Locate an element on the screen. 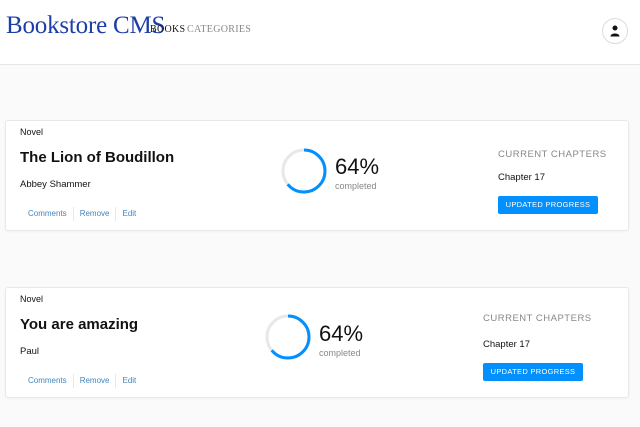 The height and width of the screenshot is (427, 640). book-title: The Lion of Boudillon is located at coordinates (97, 157).